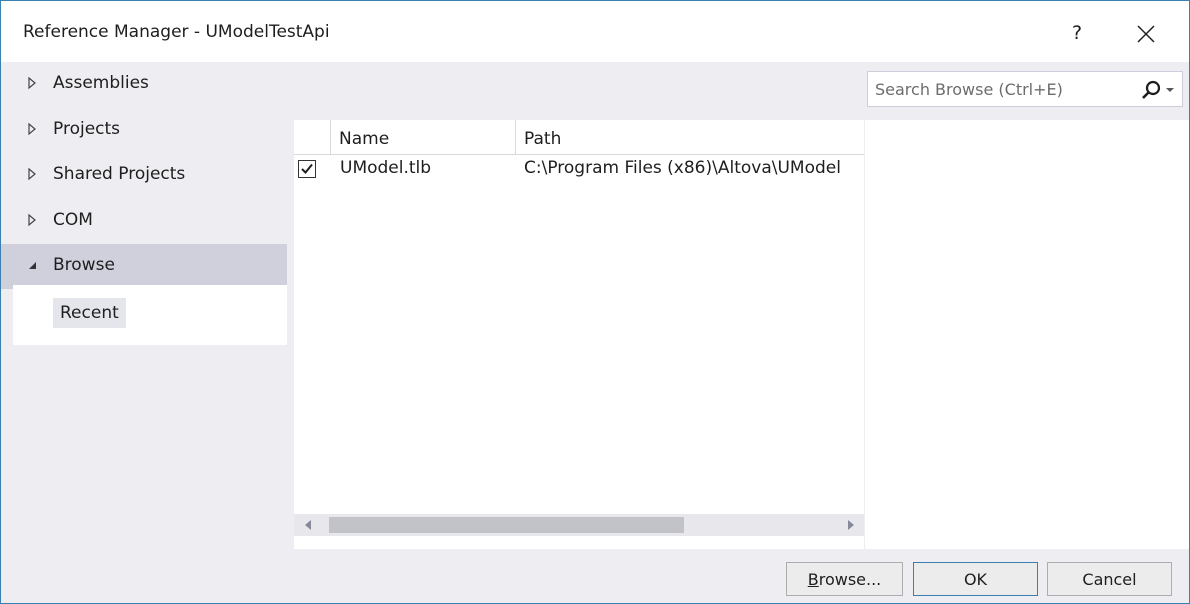 This screenshot has height=604, width=1190. What do you see at coordinates (32, 265) in the screenshot?
I see `collapse-arrow-icon` at bounding box center [32, 265].